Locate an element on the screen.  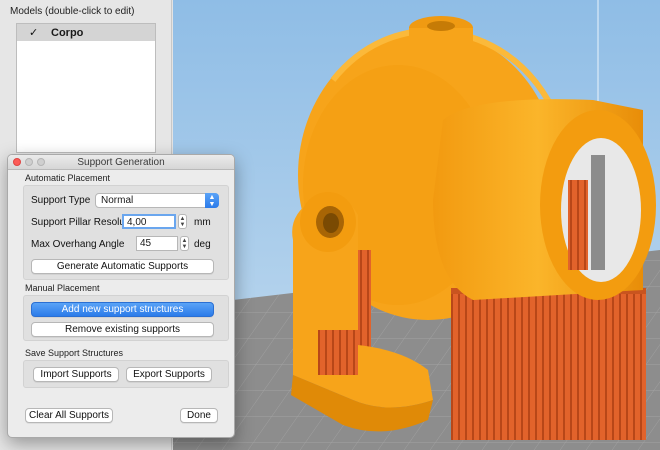
pillar-resolution-unit: mm is located at coordinates (202, 222).